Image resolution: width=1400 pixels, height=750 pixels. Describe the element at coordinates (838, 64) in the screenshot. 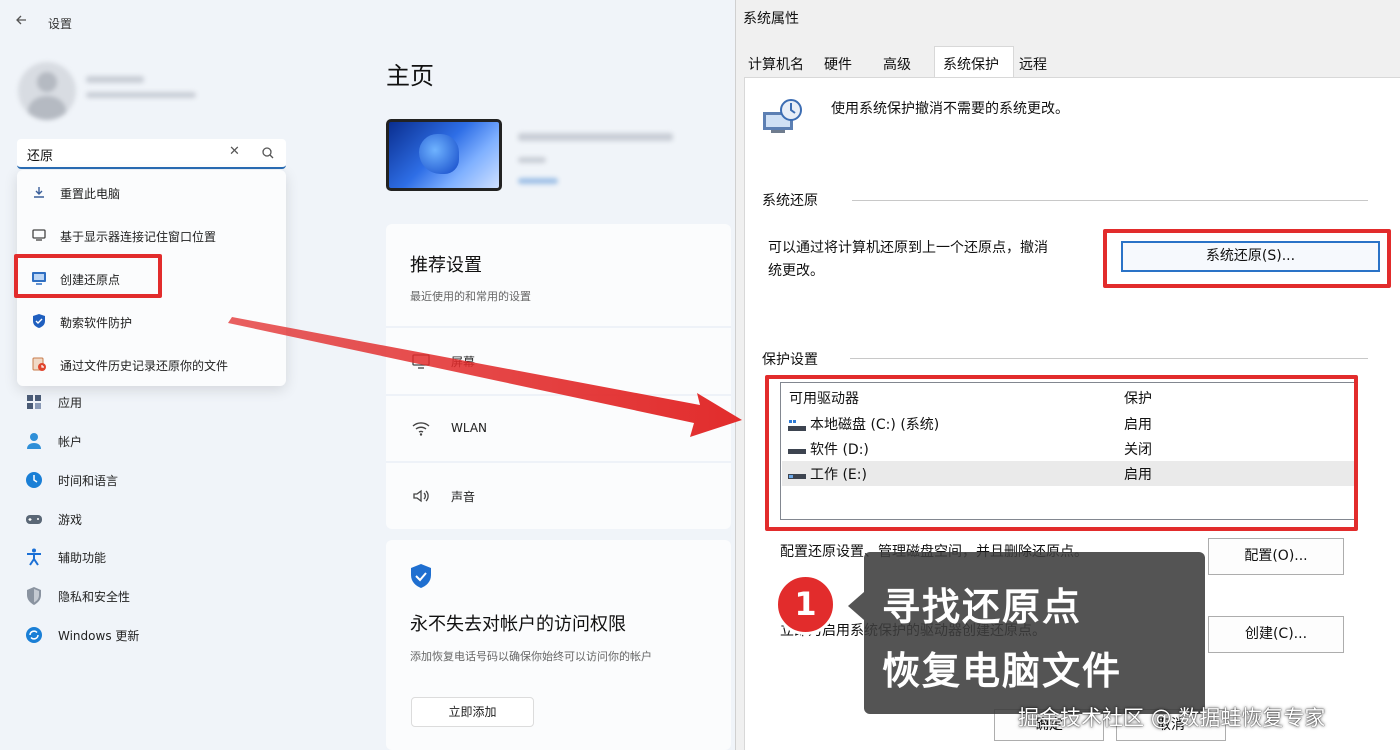

I see `tab-hardware: 硬件` at that location.